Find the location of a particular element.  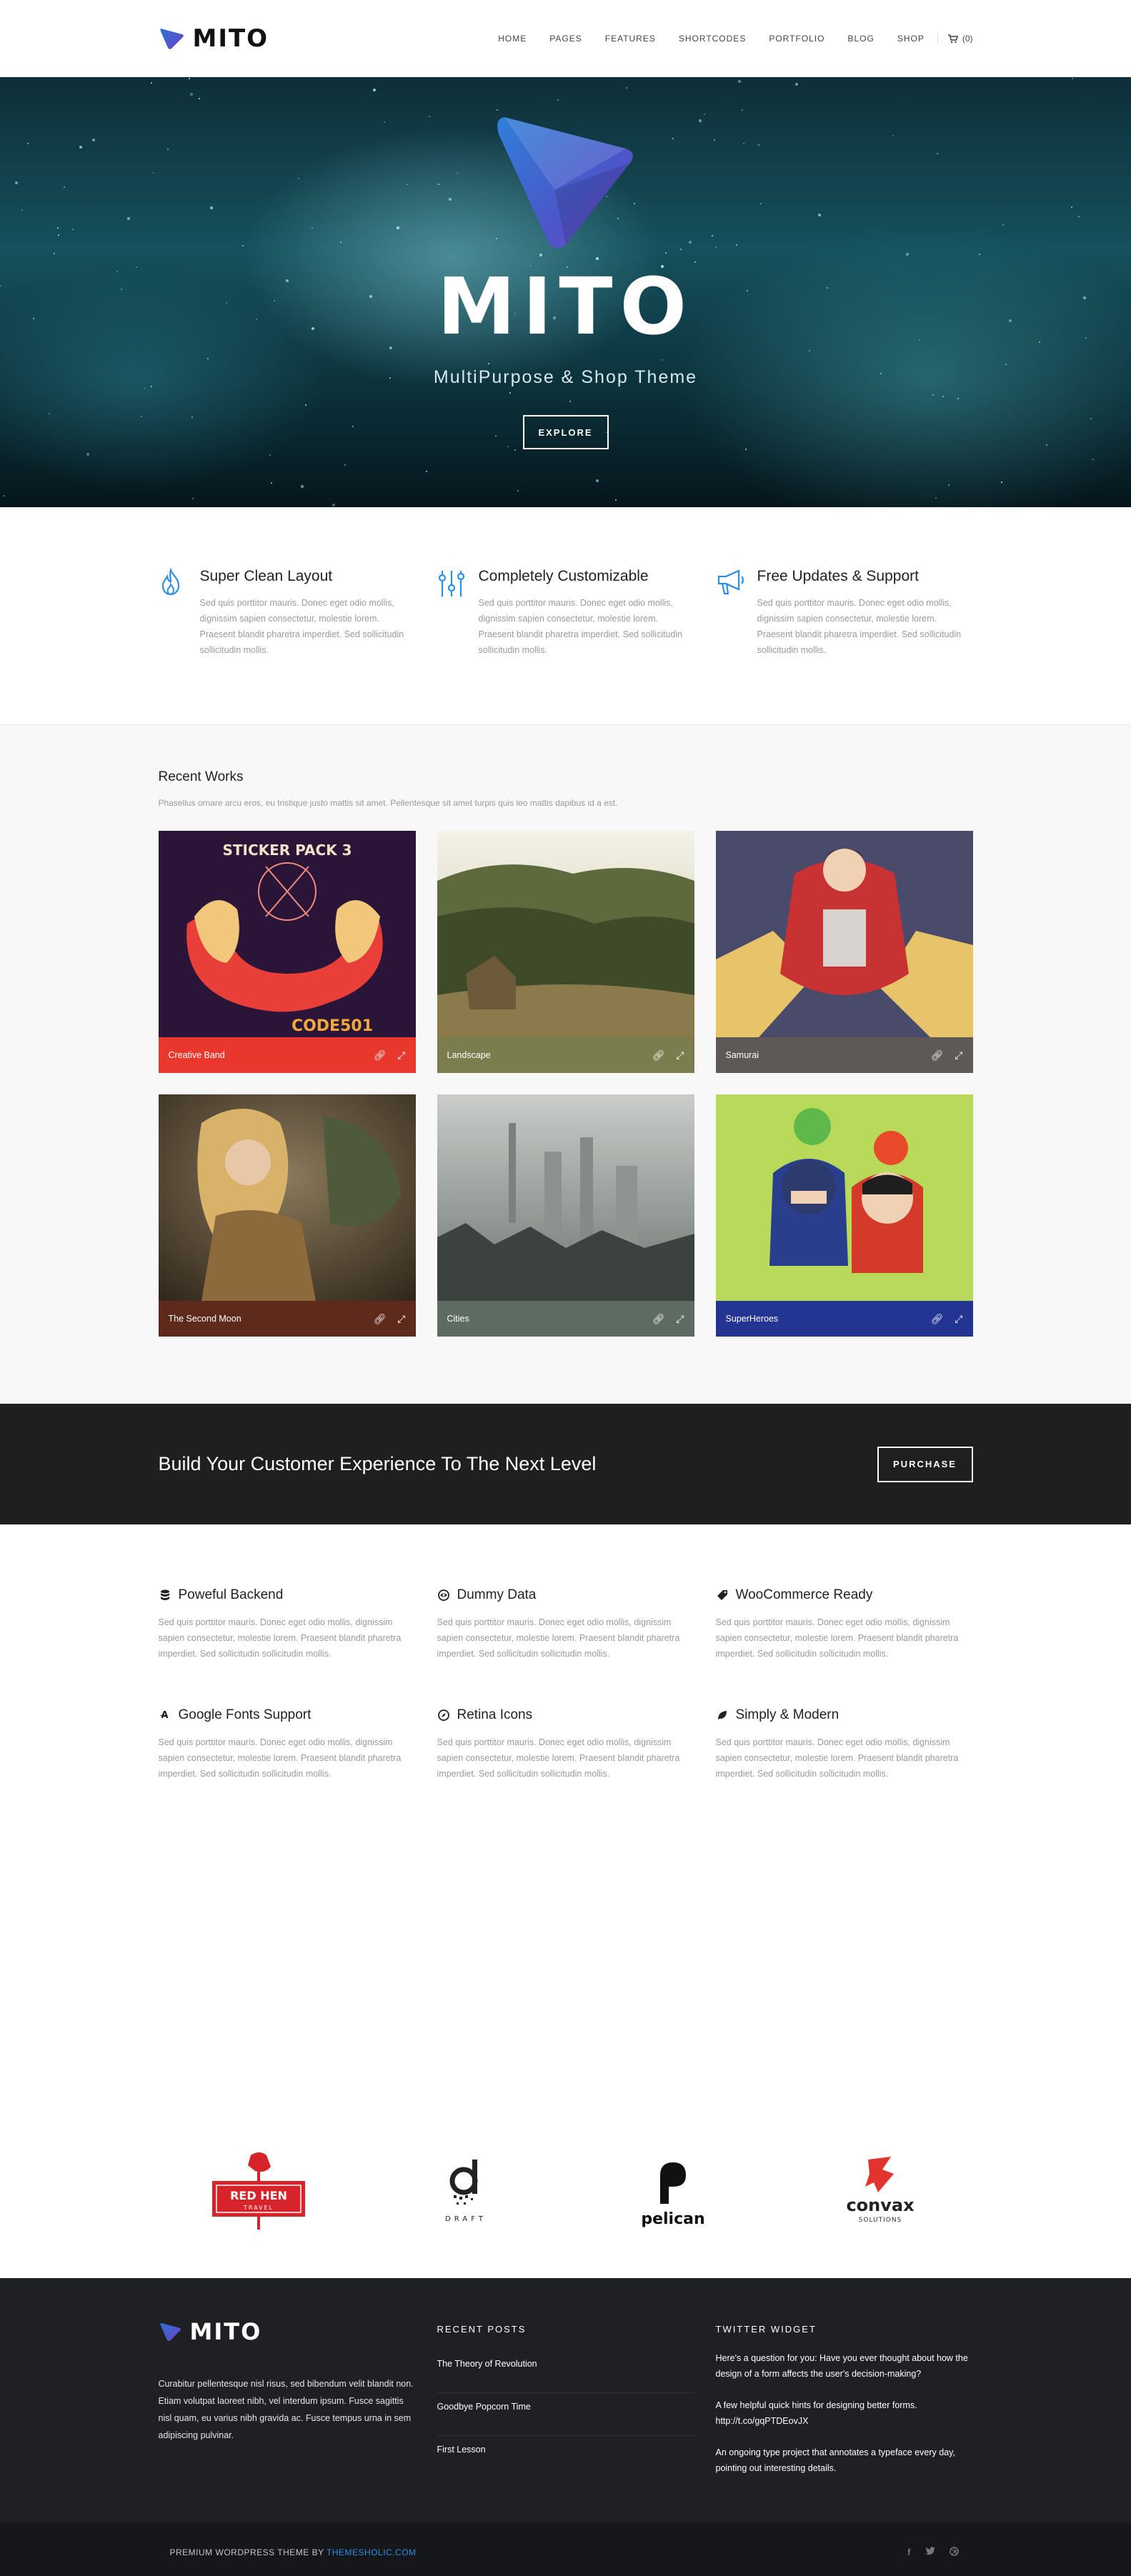

nav-shop: SHOP is located at coordinates (911, 39).